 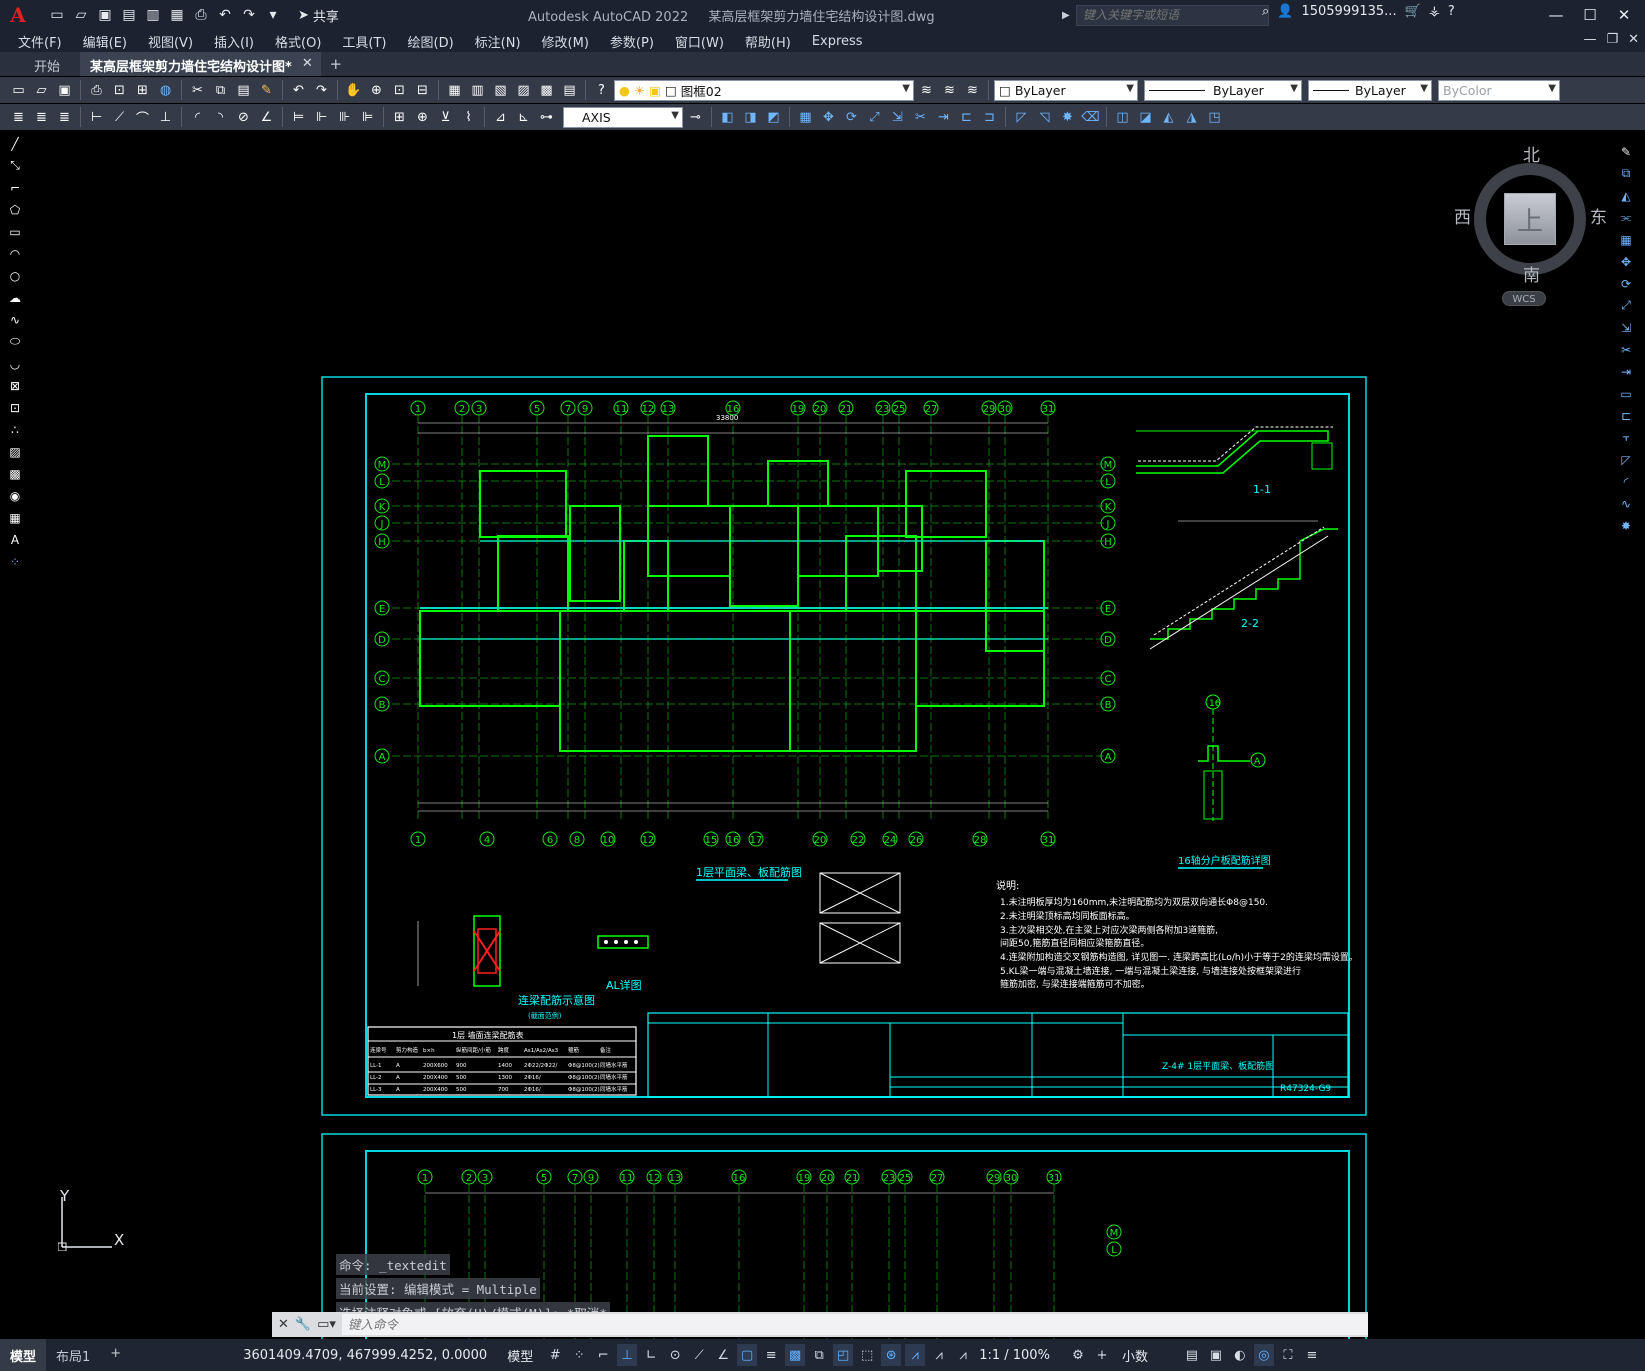 What do you see at coordinates (15, 429) in the screenshot?
I see `point-icon: ∴` at bounding box center [15, 429].